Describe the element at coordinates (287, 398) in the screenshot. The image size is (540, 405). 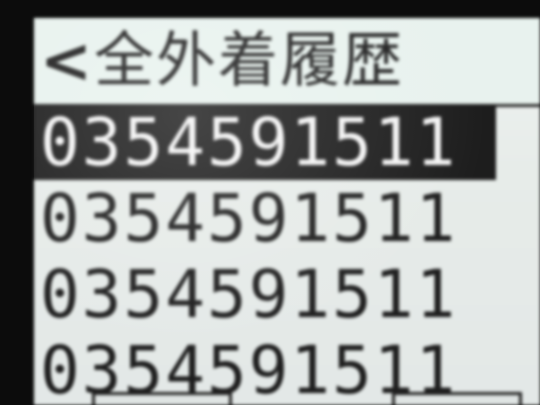
I see `softkey-bar` at that location.